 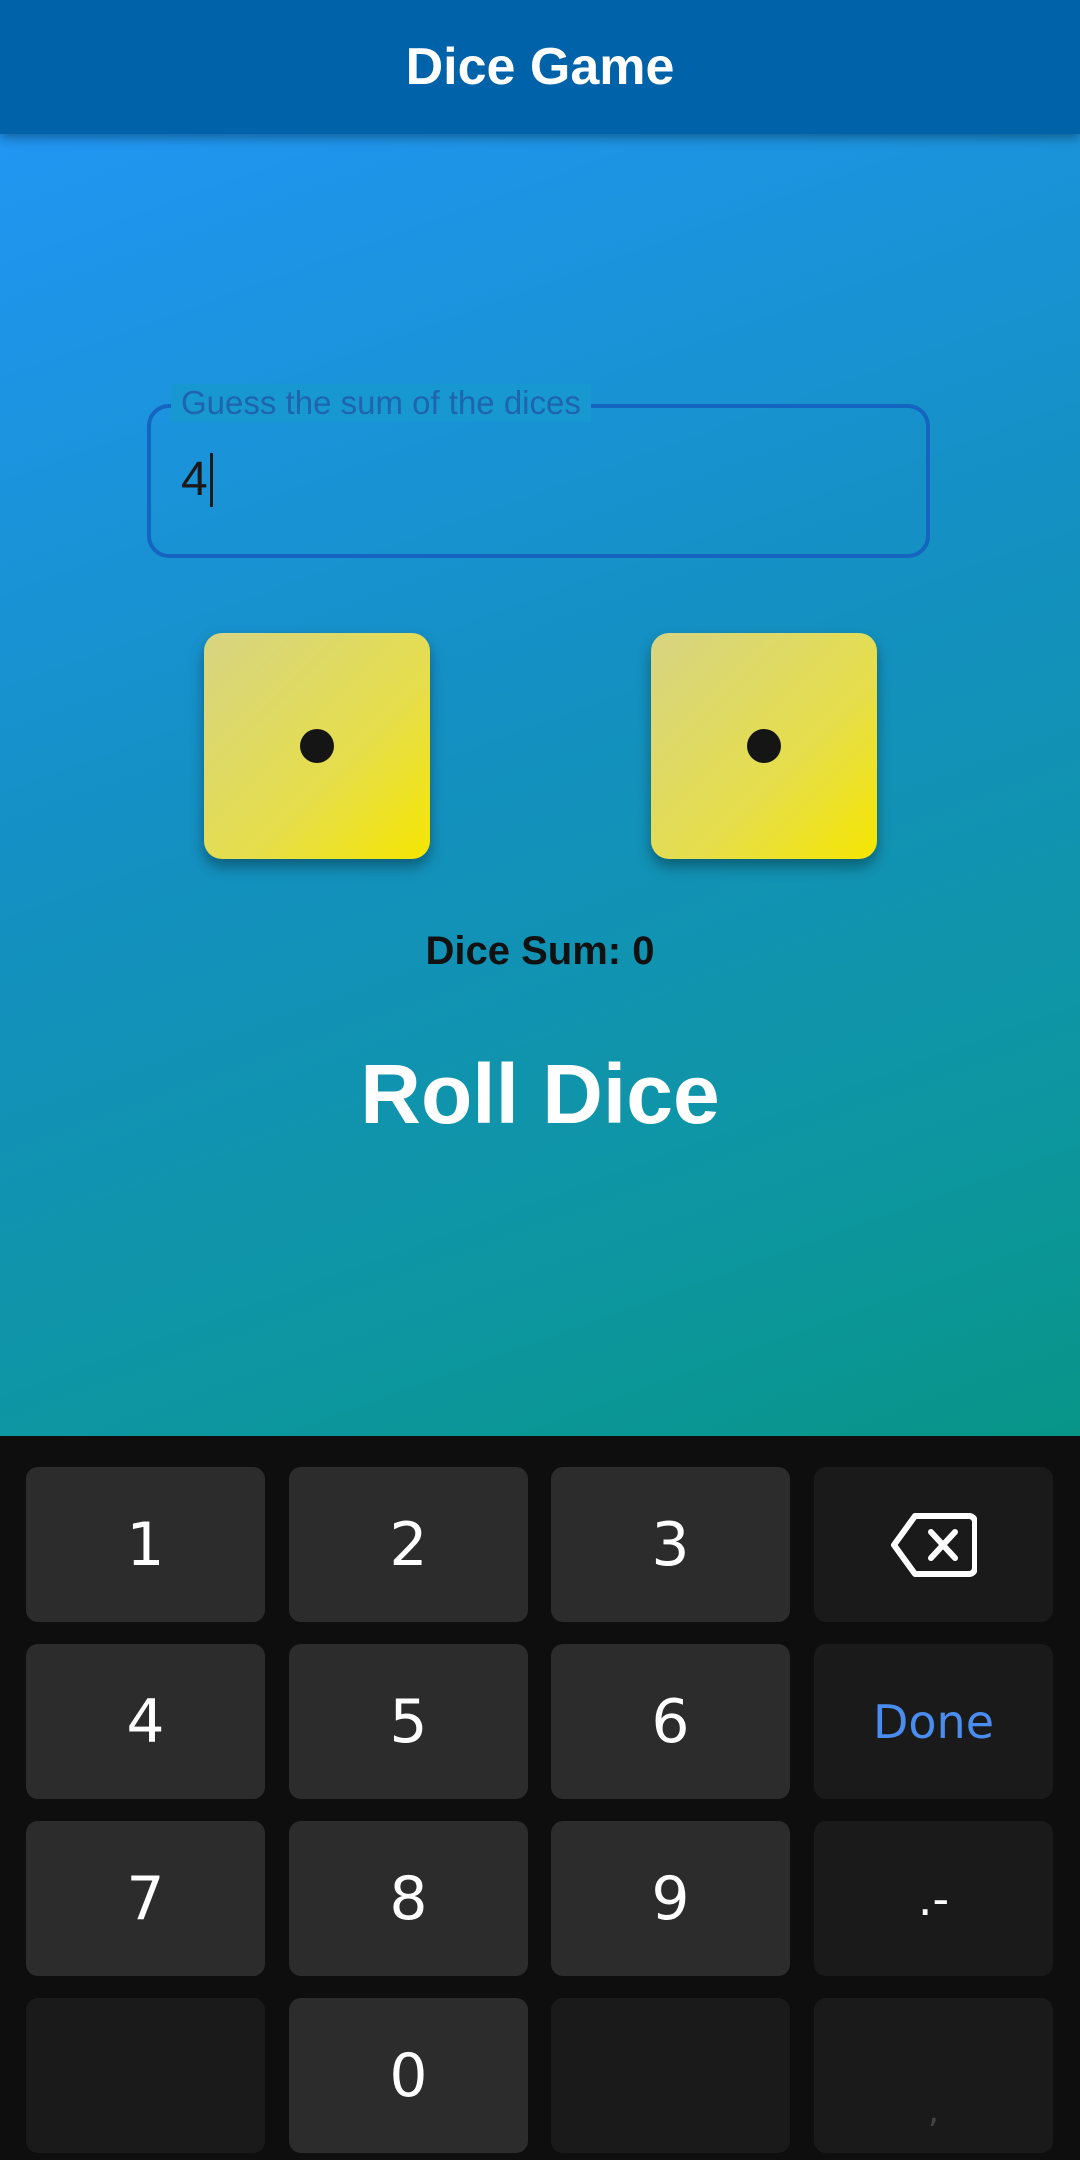 What do you see at coordinates (540, 1094) in the screenshot?
I see `roll-dice-button: Roll Dice` at bounding box center [540, 1094].